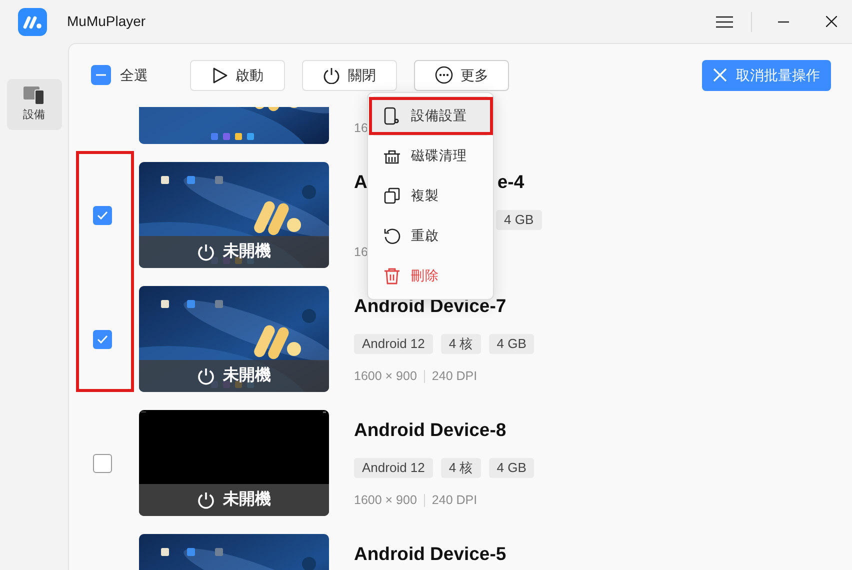 The width and height of the screenshot is (852, 570). What do you see at coordinates (237, 75) in the screenshot?
I see `start-button: 啟動` at bounding box center [237, 75].